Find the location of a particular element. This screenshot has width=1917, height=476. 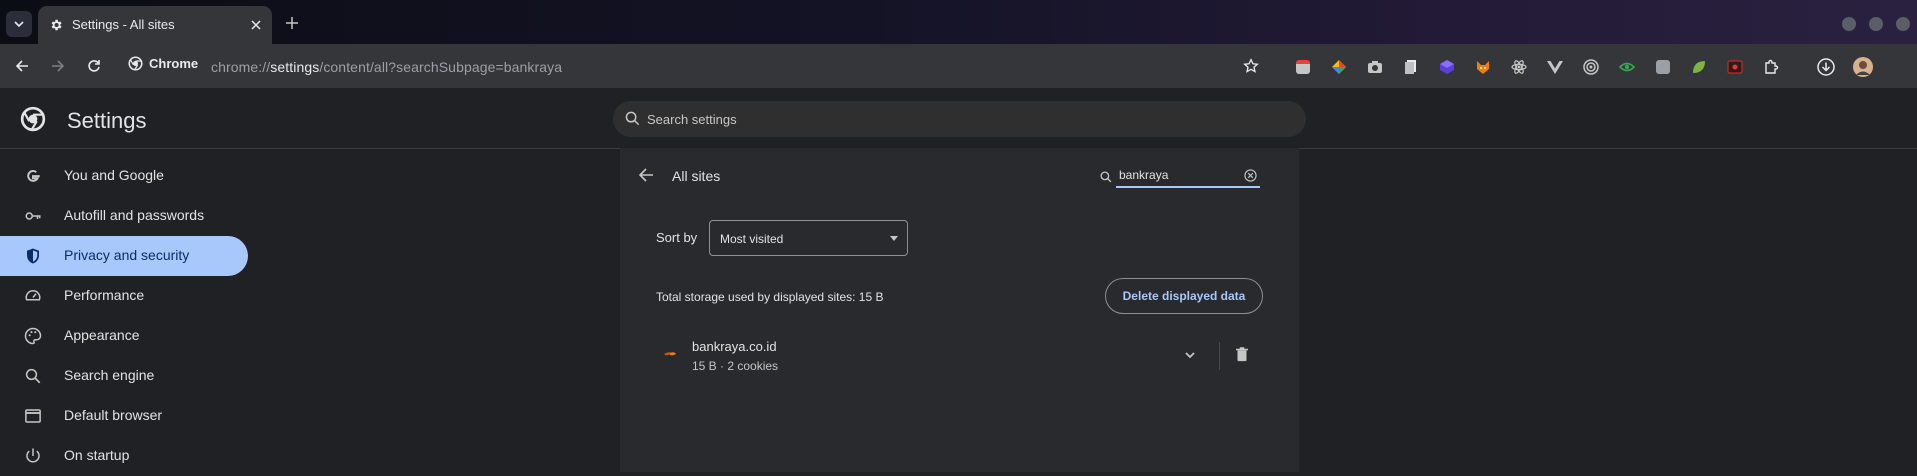

gear-icon is located at coordinates (56, 25).